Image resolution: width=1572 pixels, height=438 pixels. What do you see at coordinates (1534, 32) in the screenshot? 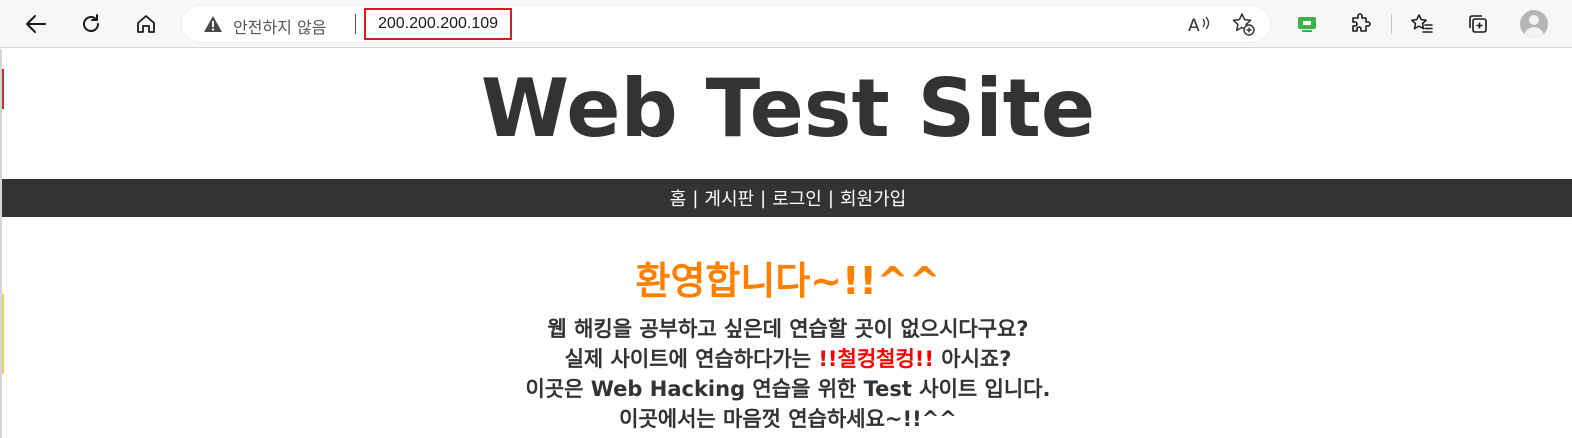
I see `avatar-body` at bounding box center [1534, 32].